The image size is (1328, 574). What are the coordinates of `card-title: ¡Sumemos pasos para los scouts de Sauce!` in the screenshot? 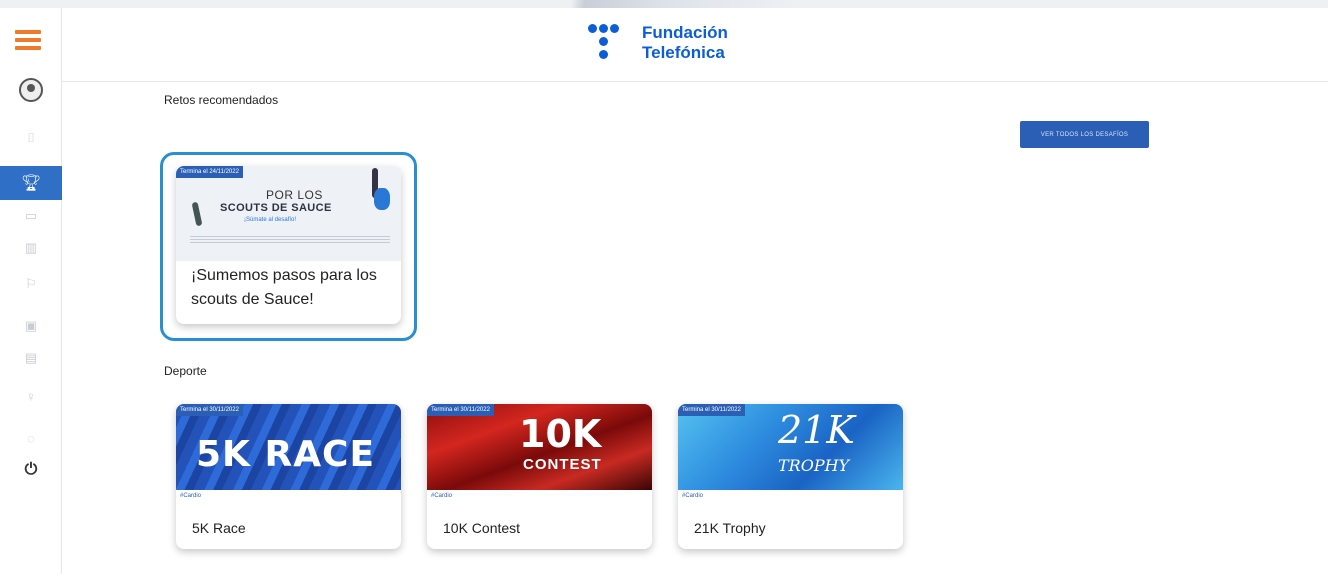 It's located at (284, 287).